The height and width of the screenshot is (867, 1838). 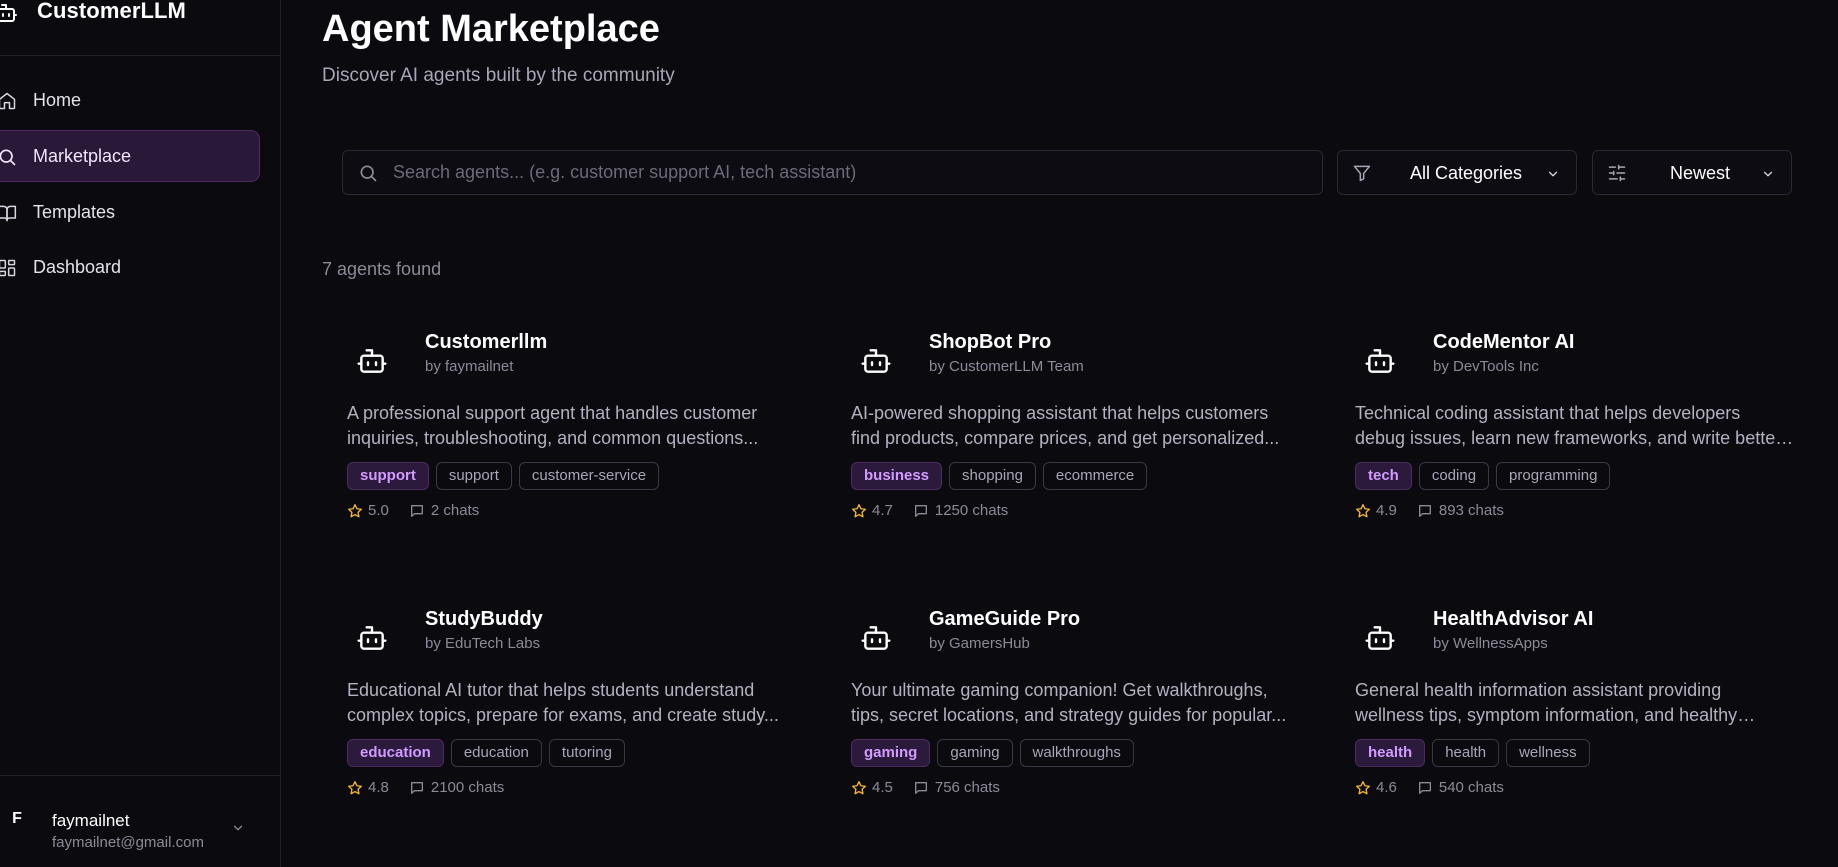 I want to click on category-tag: business, so click(x=897, y=476).